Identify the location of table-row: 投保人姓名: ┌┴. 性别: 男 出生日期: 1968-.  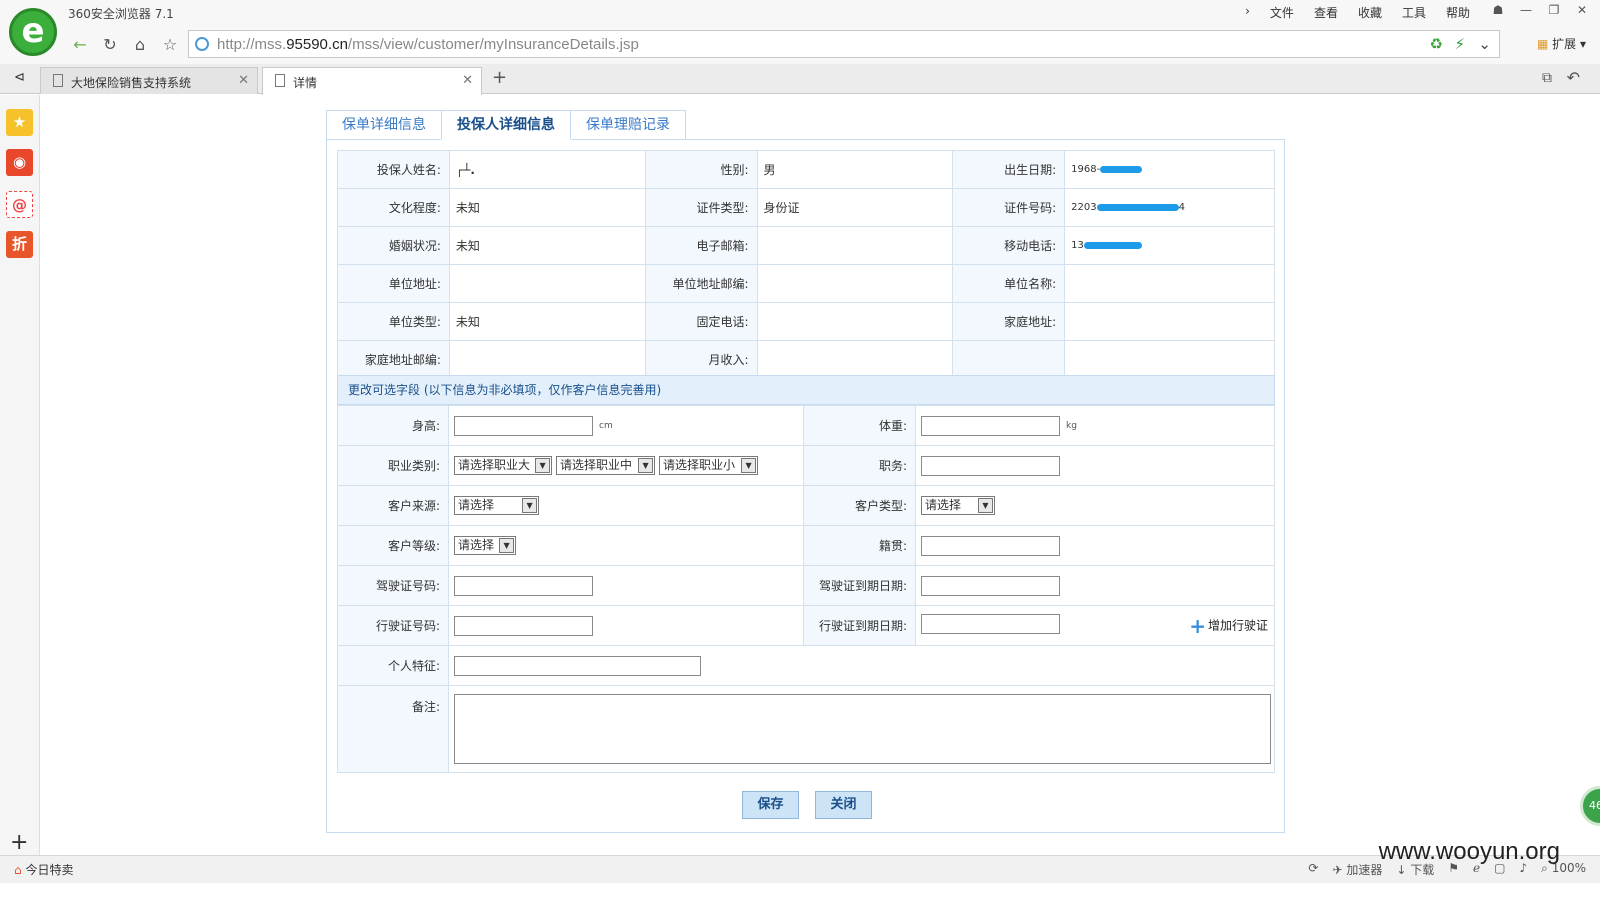
(806, 169).